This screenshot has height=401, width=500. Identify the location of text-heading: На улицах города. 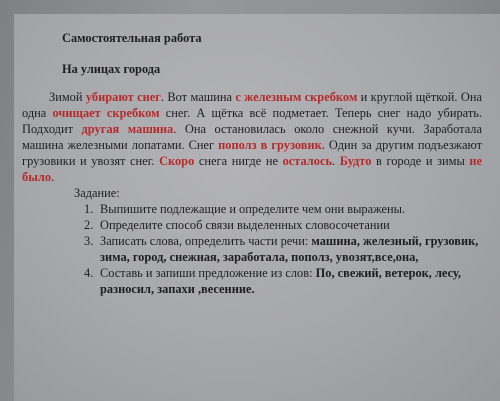
(111, 69).